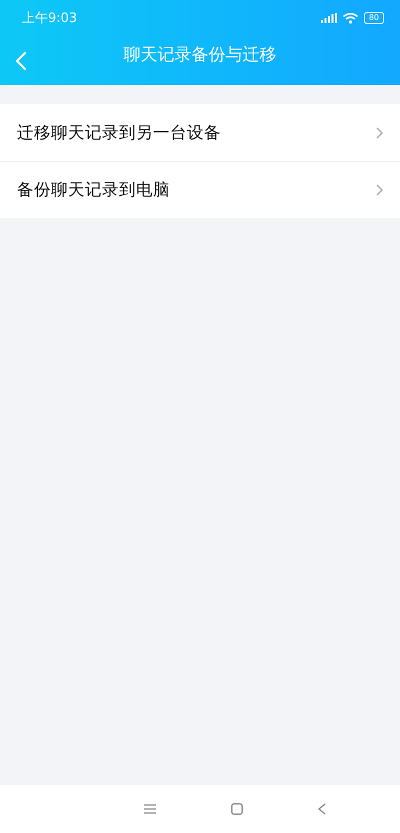  Describe the element at coordinates (237, 809) in the screenshot. I see `home-icon` at that location.